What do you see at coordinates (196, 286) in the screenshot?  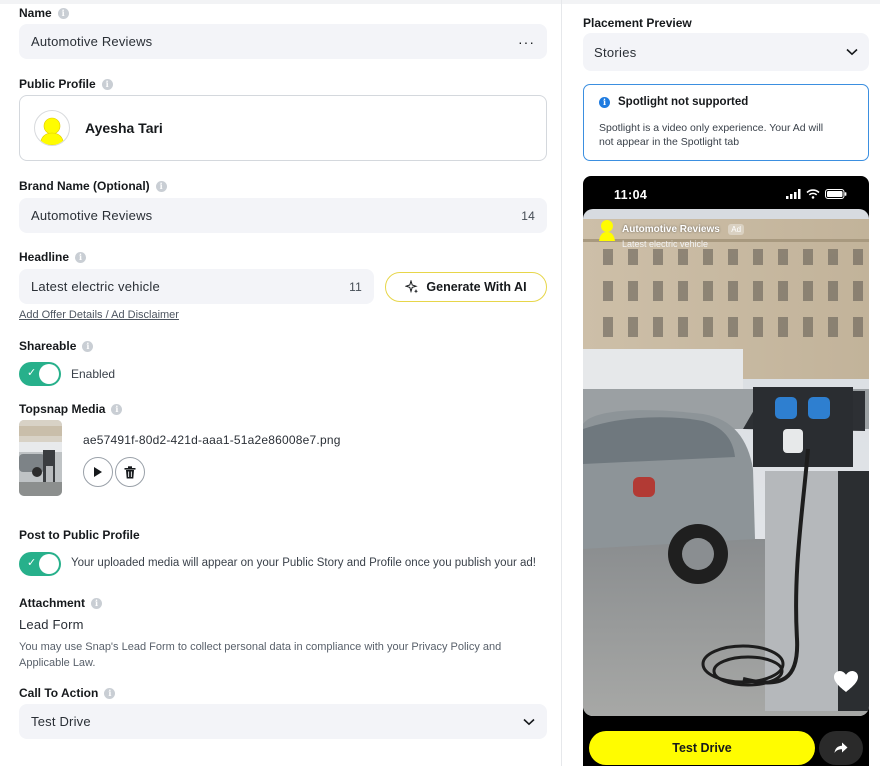 I see `headline-input: Latest electric vehicle 11` at bounding box center [196, 286].